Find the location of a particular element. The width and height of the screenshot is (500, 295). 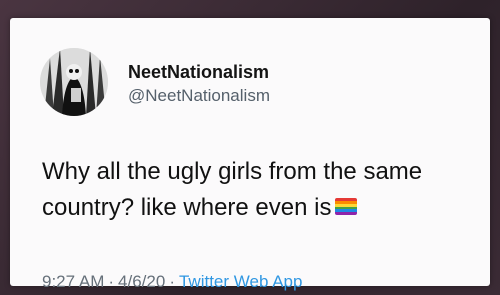

tweet-source-link: Twitter Web App is located at coordinates (240, 281).